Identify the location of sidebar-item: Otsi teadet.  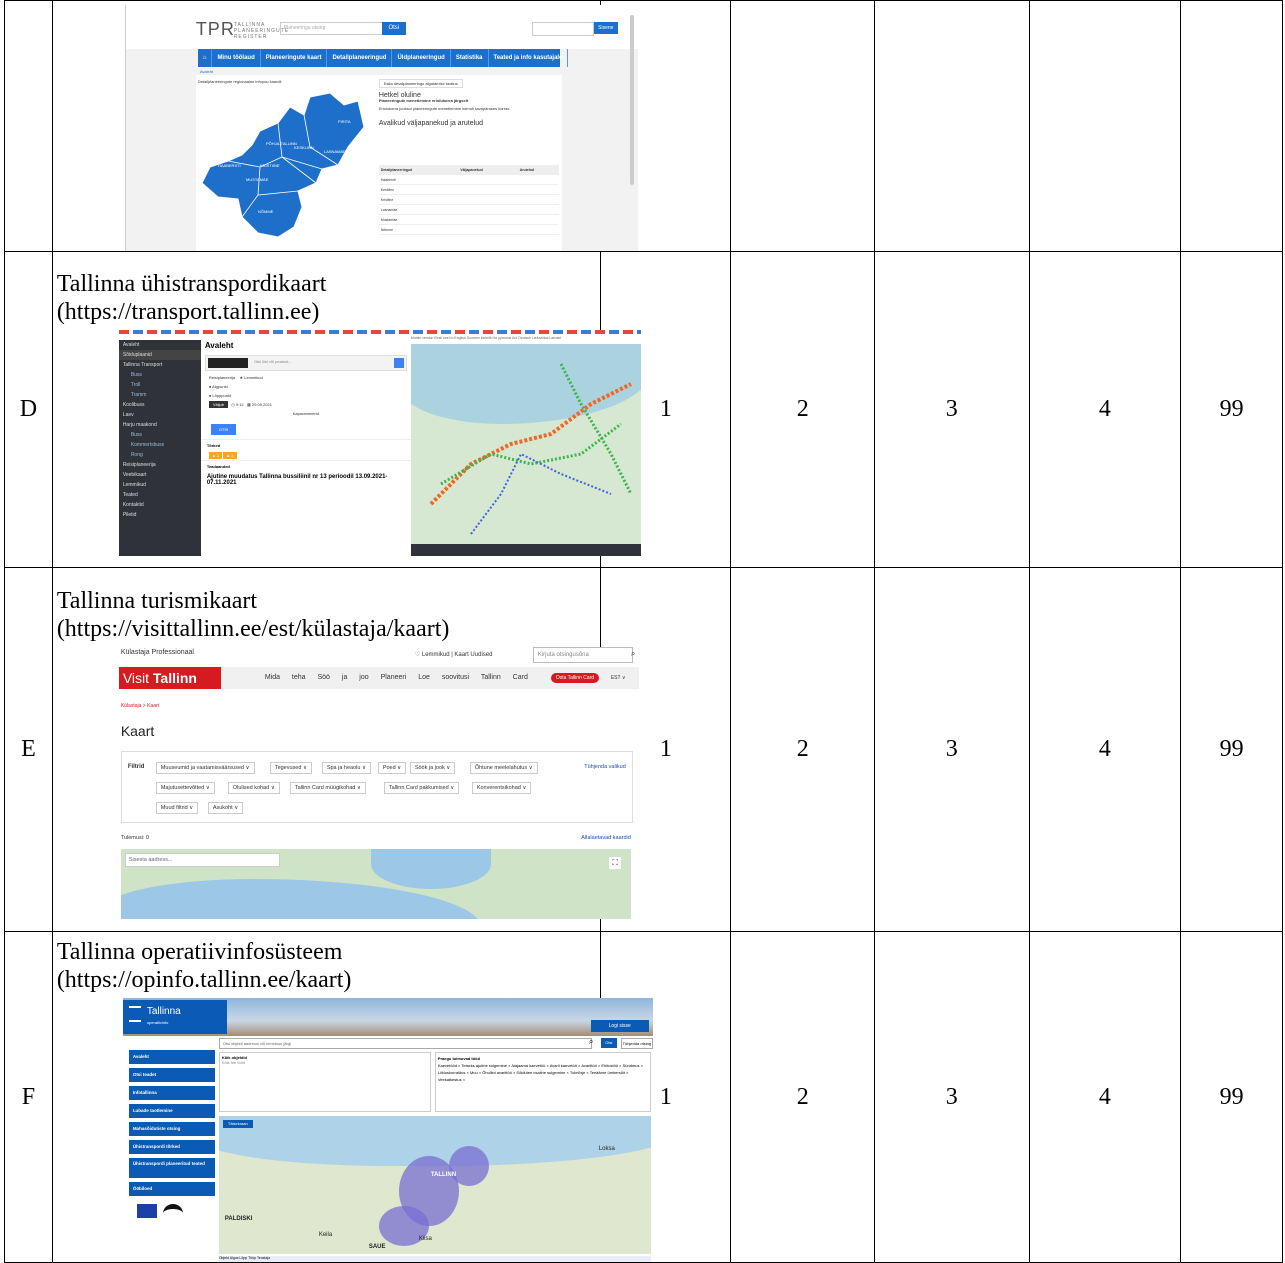
(171, 1075).